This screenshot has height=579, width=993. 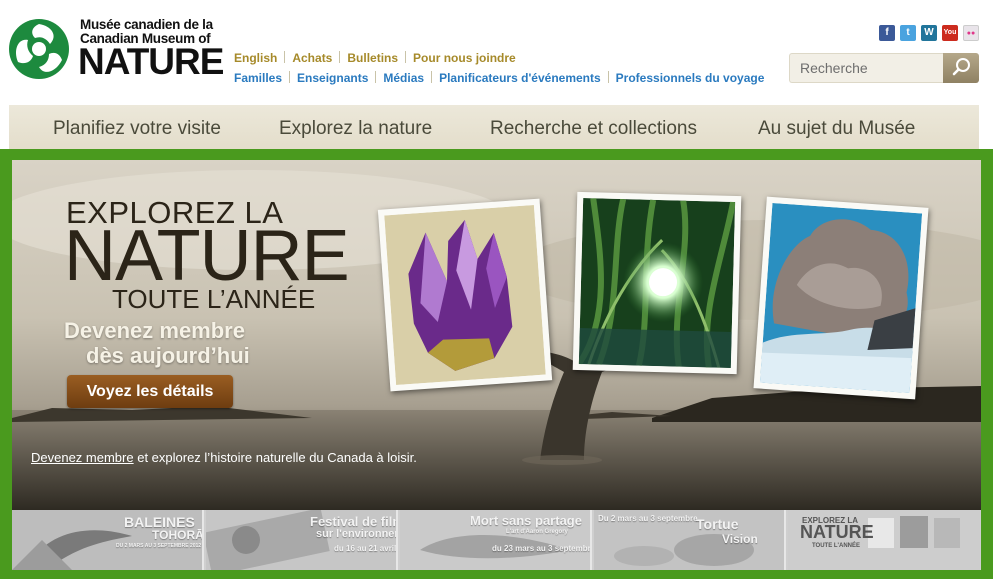 I want to click on hero-subline2: dès aujourd’hui, so click(x=168, y=355).